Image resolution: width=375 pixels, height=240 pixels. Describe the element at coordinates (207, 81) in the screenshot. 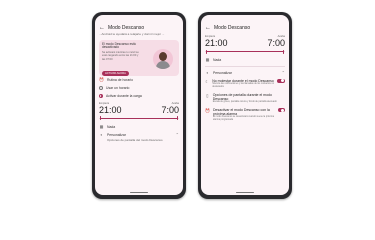

I see `bed-icon: ☾` at that location.